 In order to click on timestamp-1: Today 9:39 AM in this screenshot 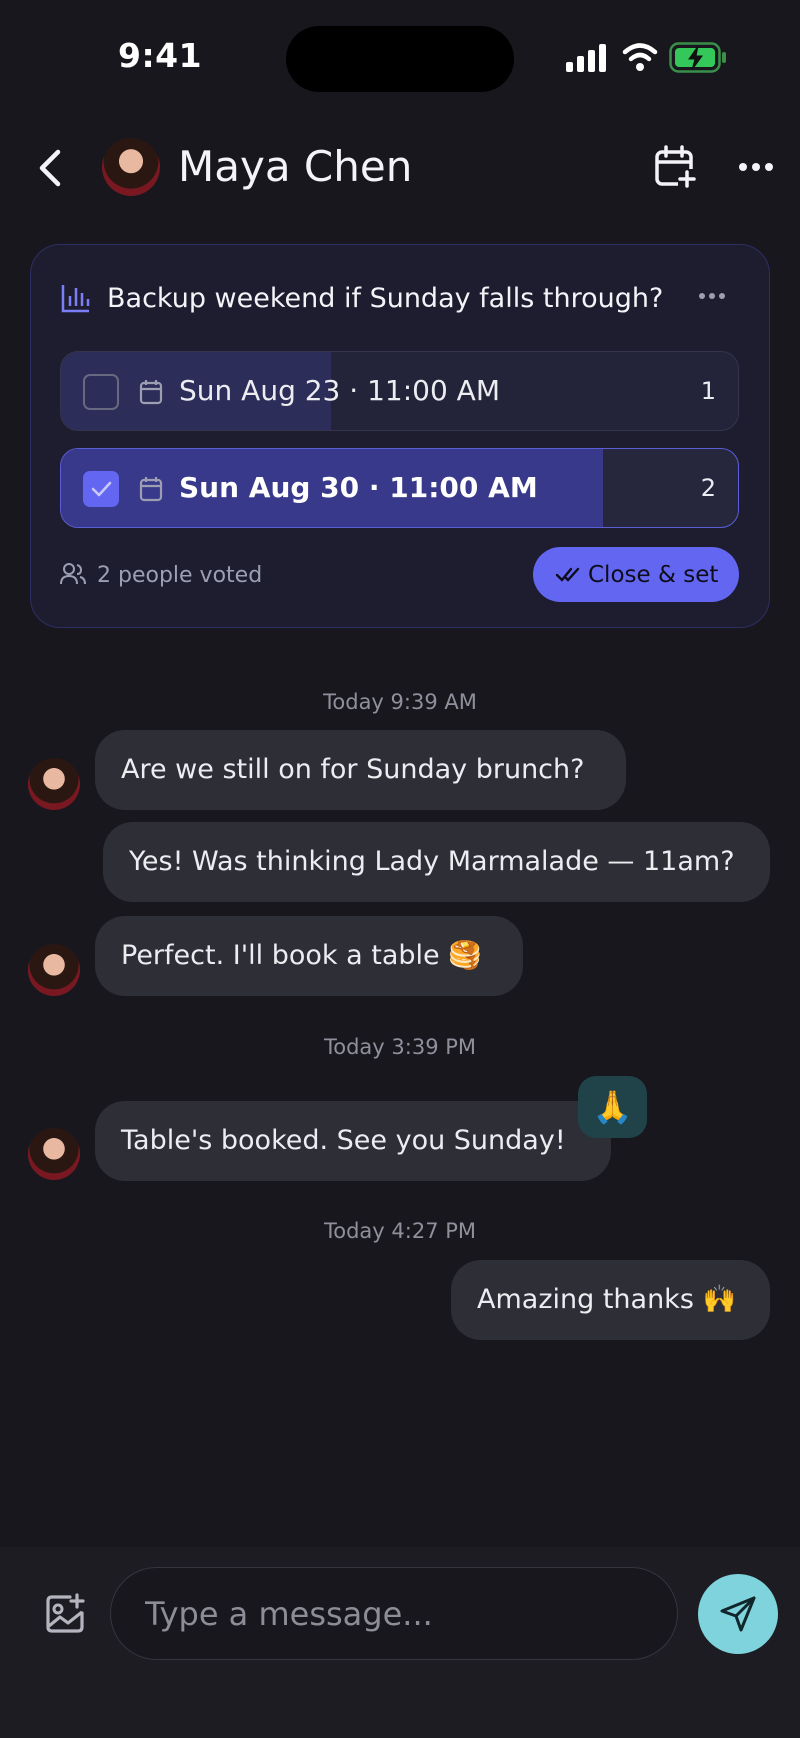, I will do `click(400, 702)`.